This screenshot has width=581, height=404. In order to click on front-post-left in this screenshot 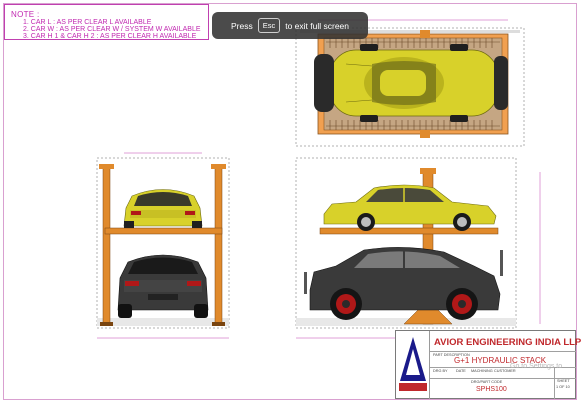, I will do `click(106, 245)`.